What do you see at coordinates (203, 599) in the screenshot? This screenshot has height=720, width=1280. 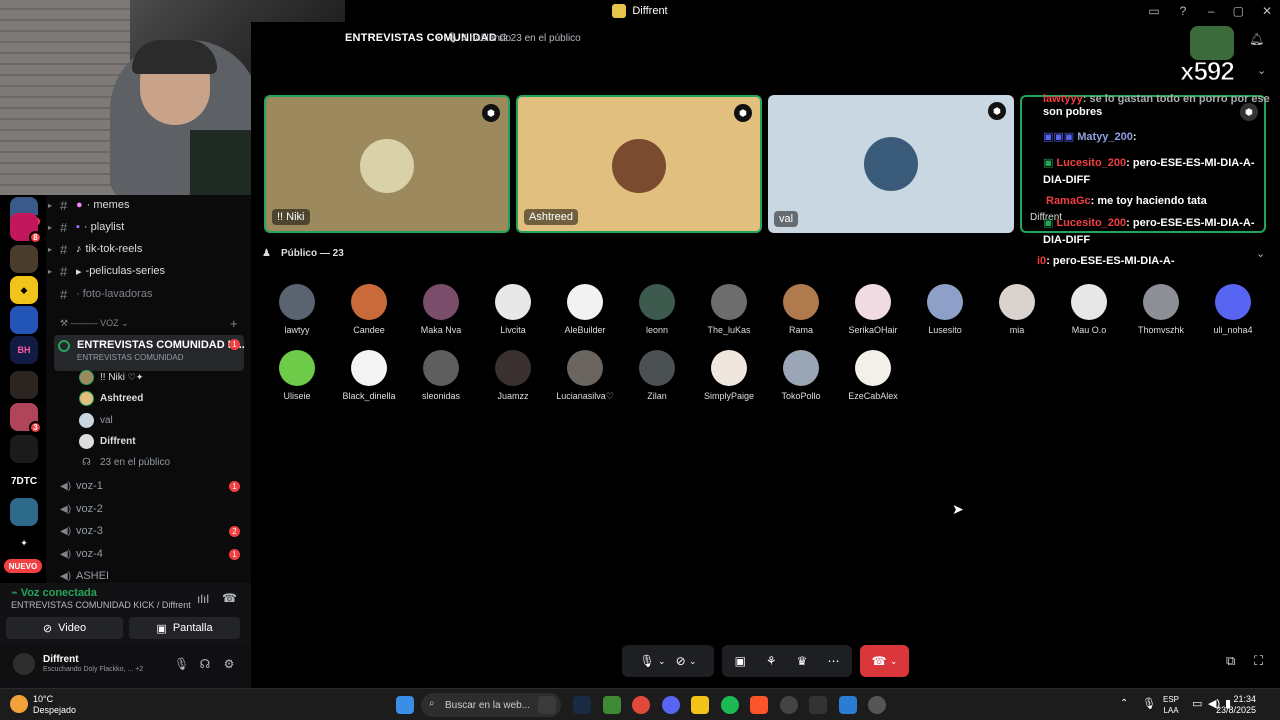 I see `soundboard-icon: ılıl` at bounding box center [203, 599].